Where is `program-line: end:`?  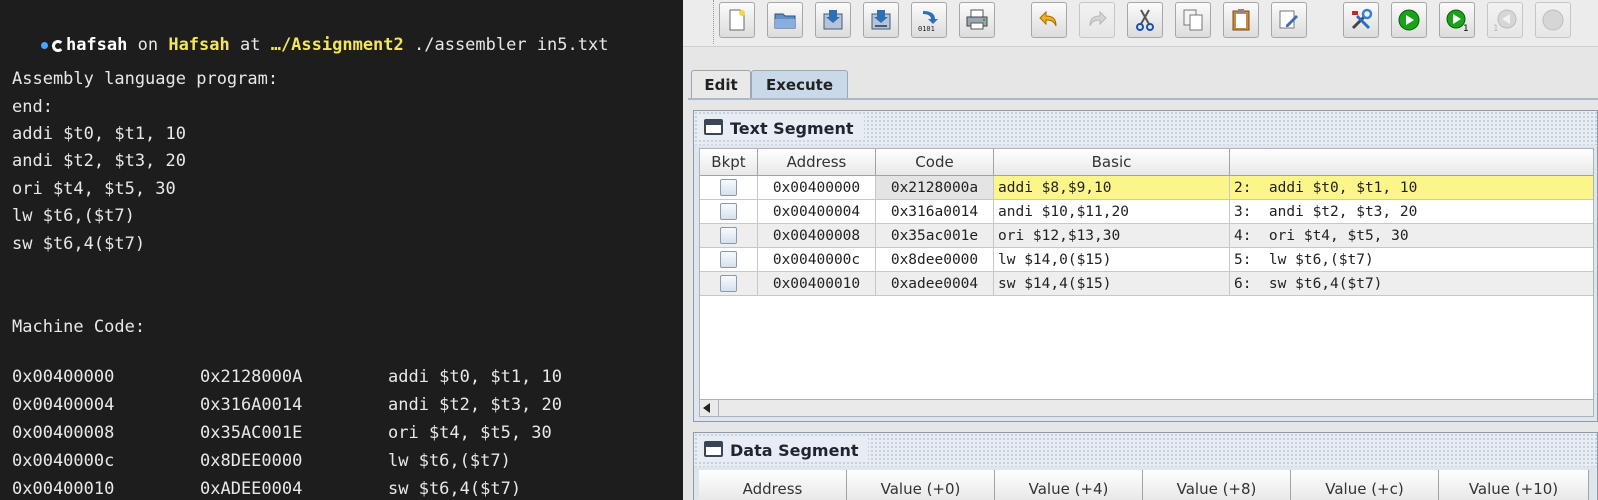 program-line: end: is located at coordinates (32, 107).